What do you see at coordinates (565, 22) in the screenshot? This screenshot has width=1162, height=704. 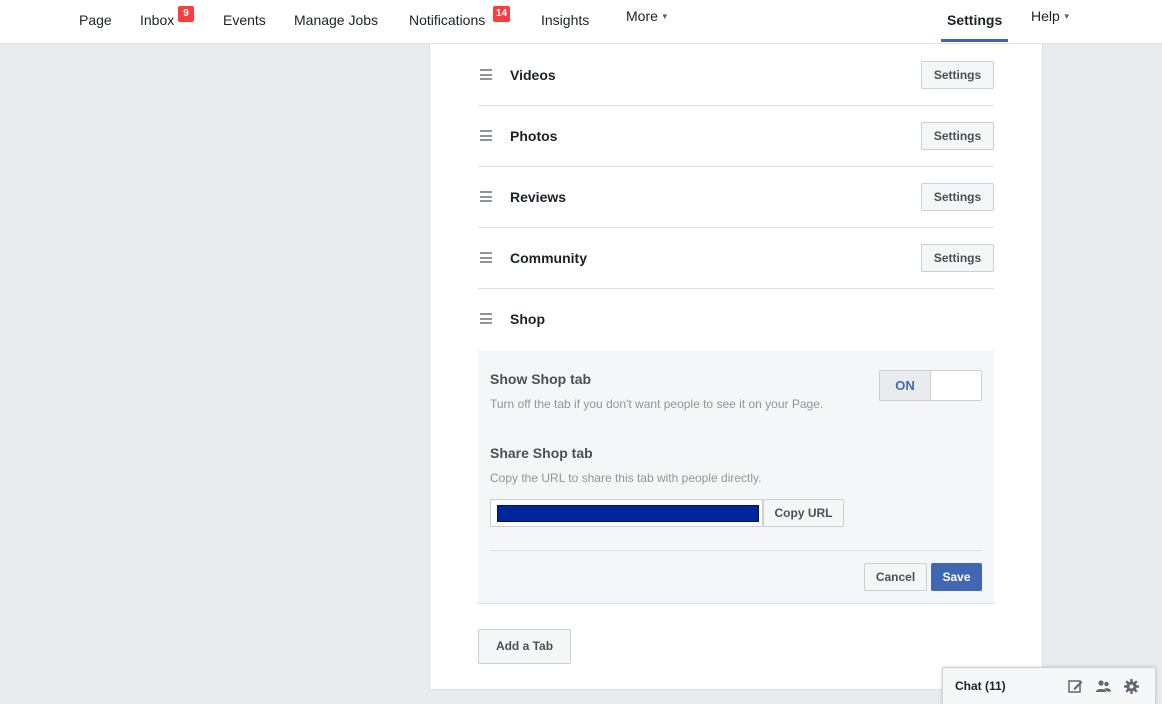 I see `nav-insights: Insights` at bounding box center [565, 22].